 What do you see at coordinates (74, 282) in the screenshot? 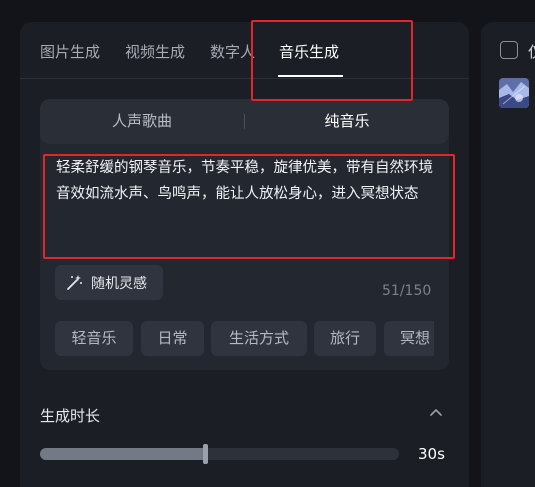
I see `magic-wand-icon` at bounding box center [74, 282].